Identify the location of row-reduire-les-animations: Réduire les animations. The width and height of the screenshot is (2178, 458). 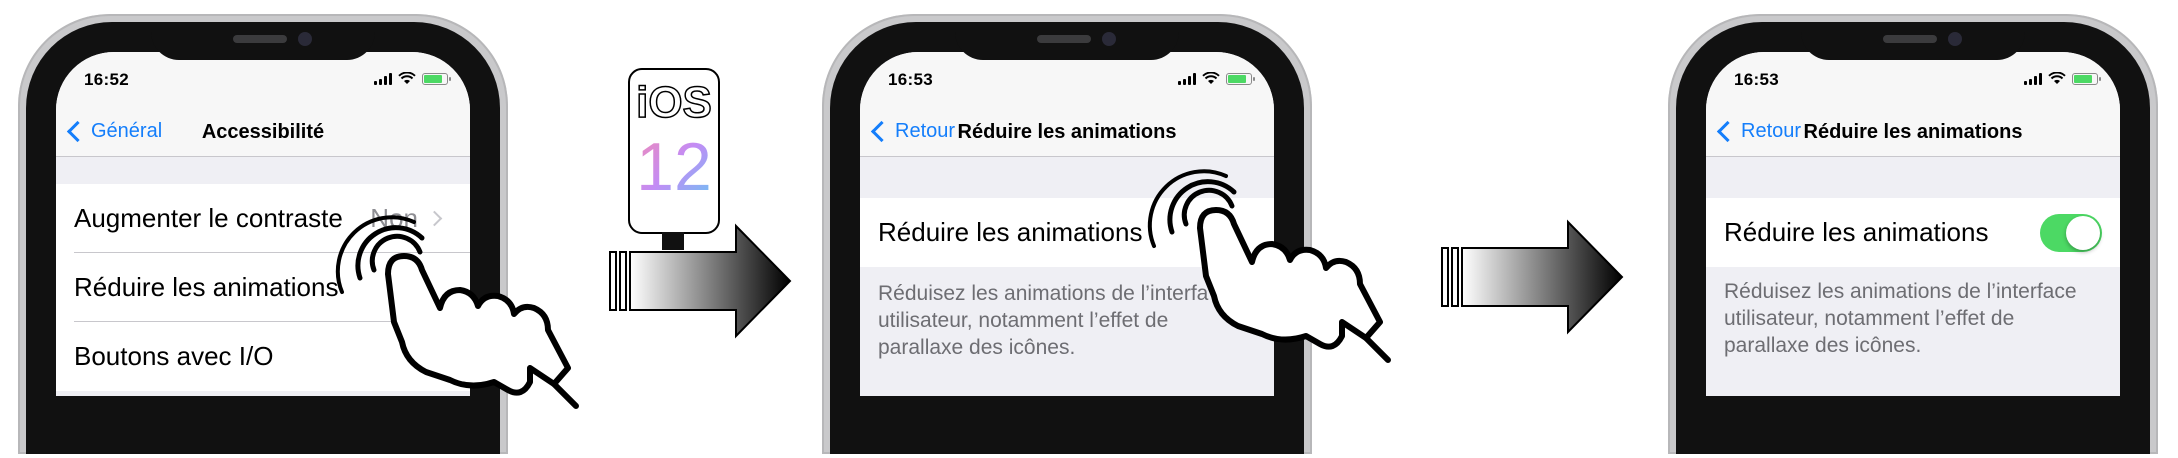
(1913, 232).